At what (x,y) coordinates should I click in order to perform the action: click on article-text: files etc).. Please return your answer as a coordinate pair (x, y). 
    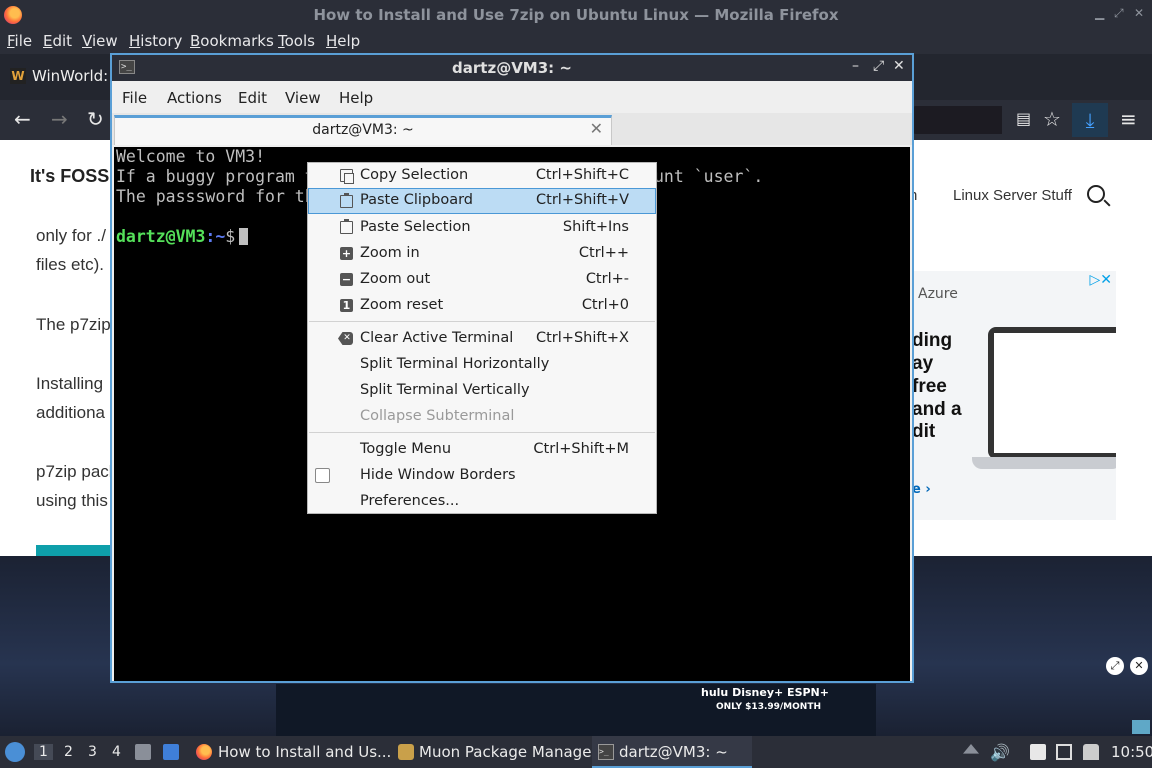
    Looking at the image, I should click on (70, 264).